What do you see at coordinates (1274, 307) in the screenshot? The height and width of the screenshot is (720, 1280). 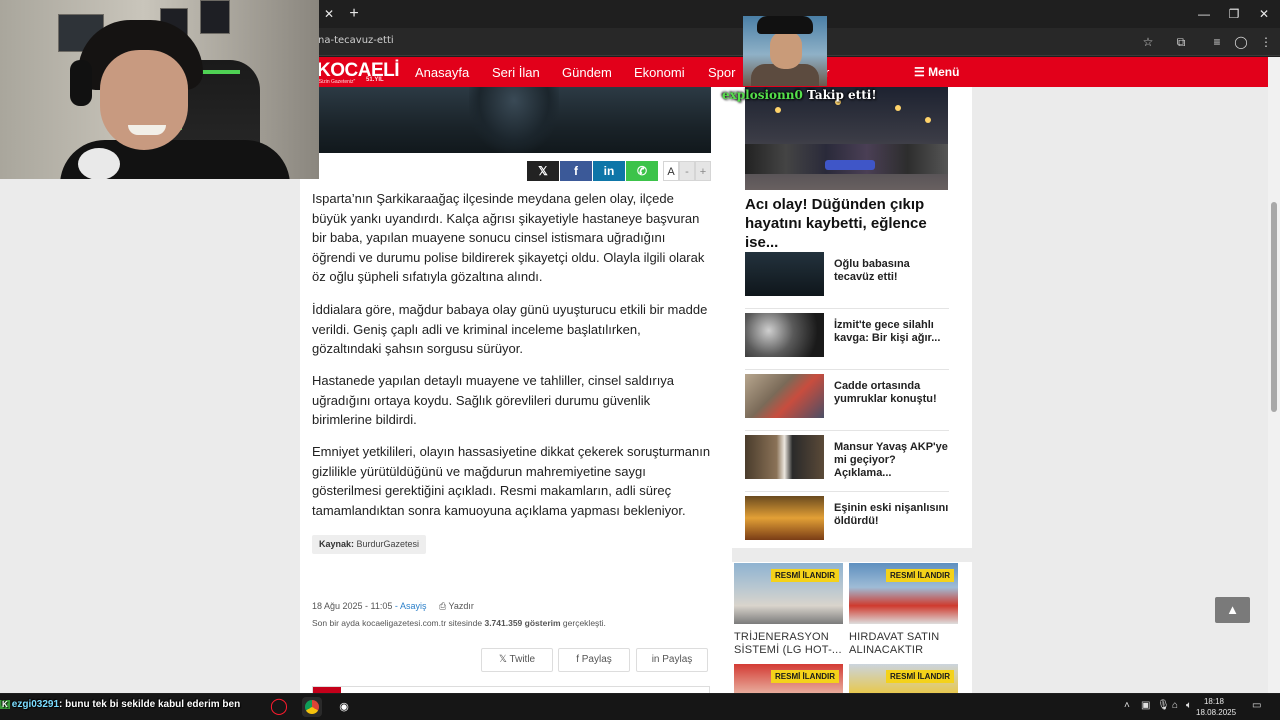 I see `scroll-thumb` at bounding box center [1274, 307].